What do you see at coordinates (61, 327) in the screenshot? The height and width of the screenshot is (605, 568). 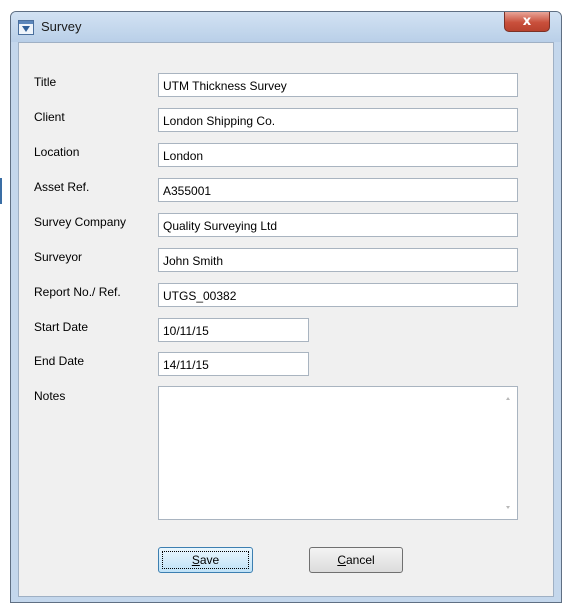 I see `start-date-label: Start Date` at bounding box center [61, 327].